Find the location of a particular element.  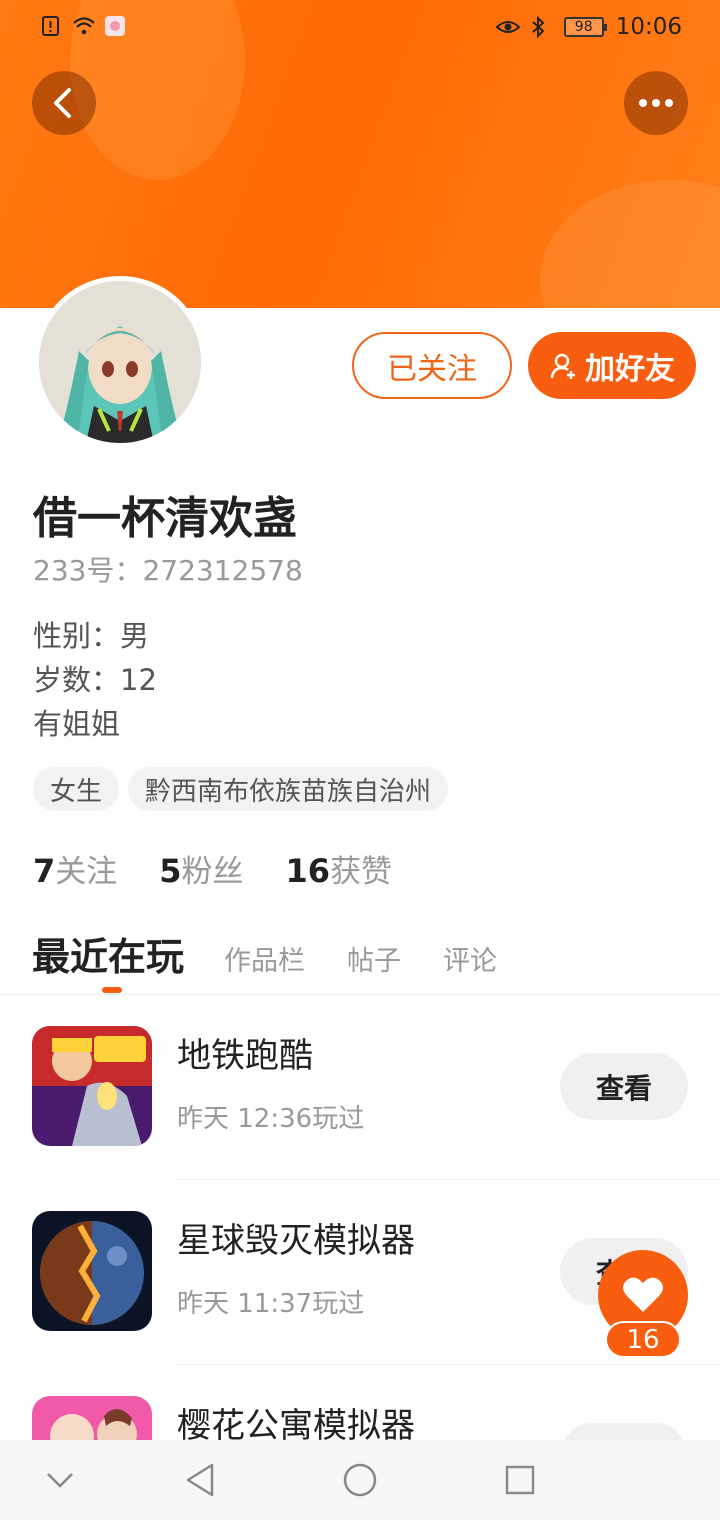

bluetooth-icon is located at coordinates (541, 27).